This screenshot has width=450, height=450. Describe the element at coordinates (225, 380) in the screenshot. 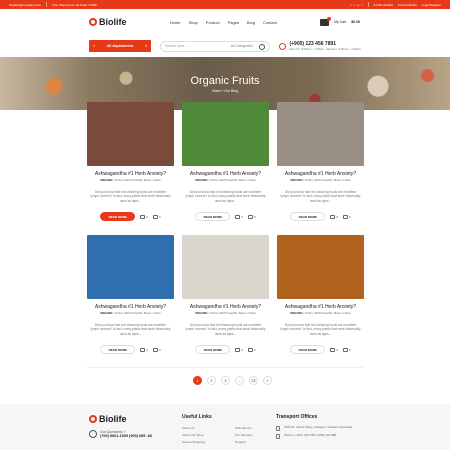

I see `page-button: 3` at that location.